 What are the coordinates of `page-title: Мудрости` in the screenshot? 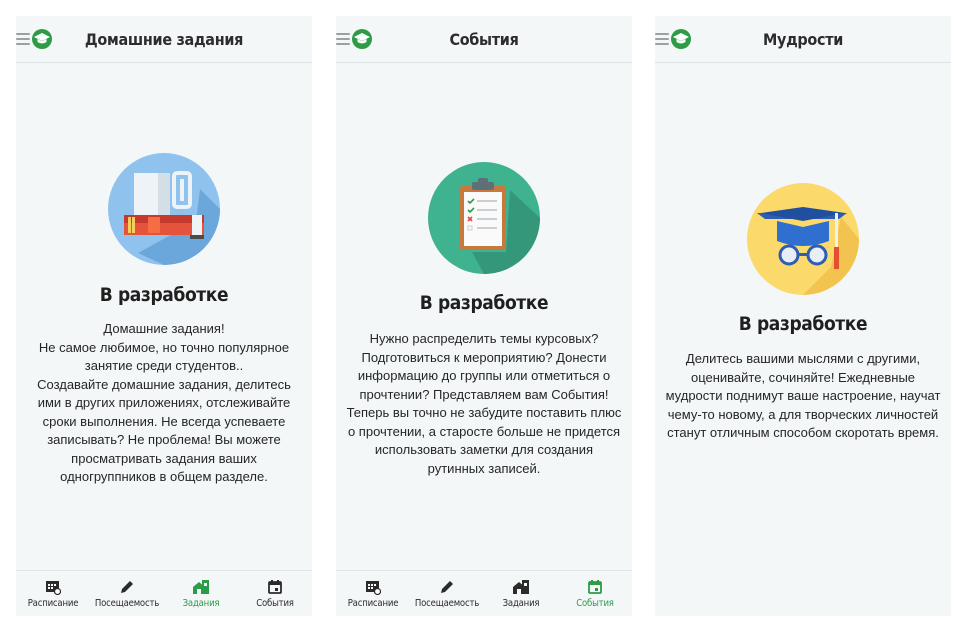 It's located at (803, 39).